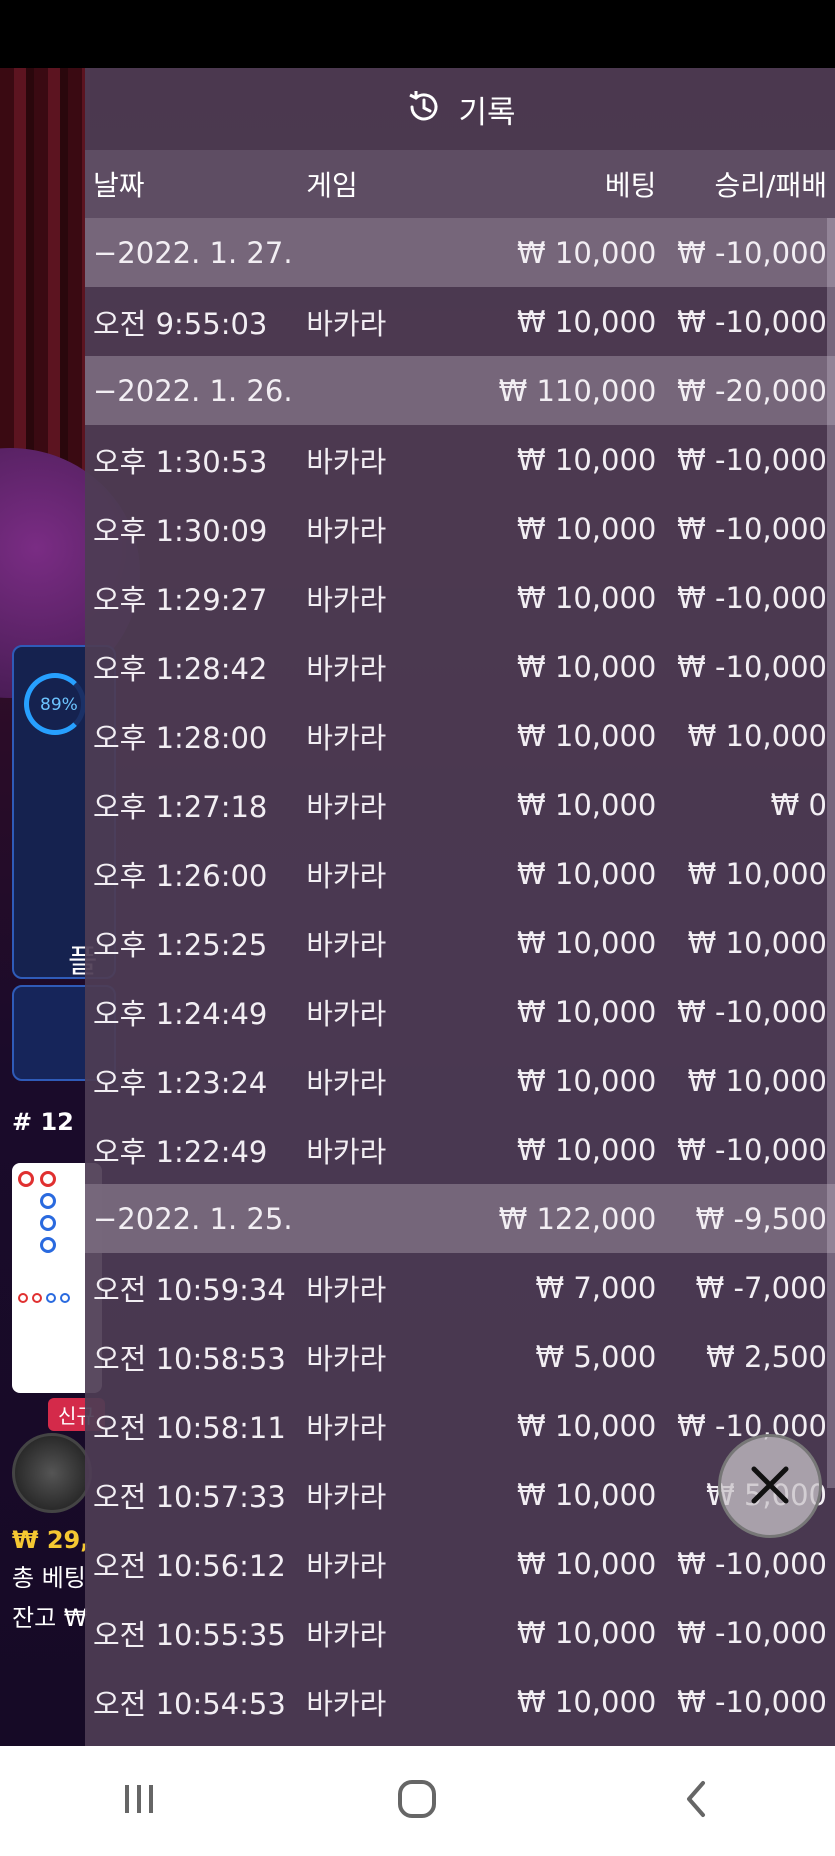 Image resolution: width=835 pixels, height=1856 pixels. What do you see at coordinates (831, 853) in the screenshot?
I see `history-scrollbar` at bounding box center [831, 853].